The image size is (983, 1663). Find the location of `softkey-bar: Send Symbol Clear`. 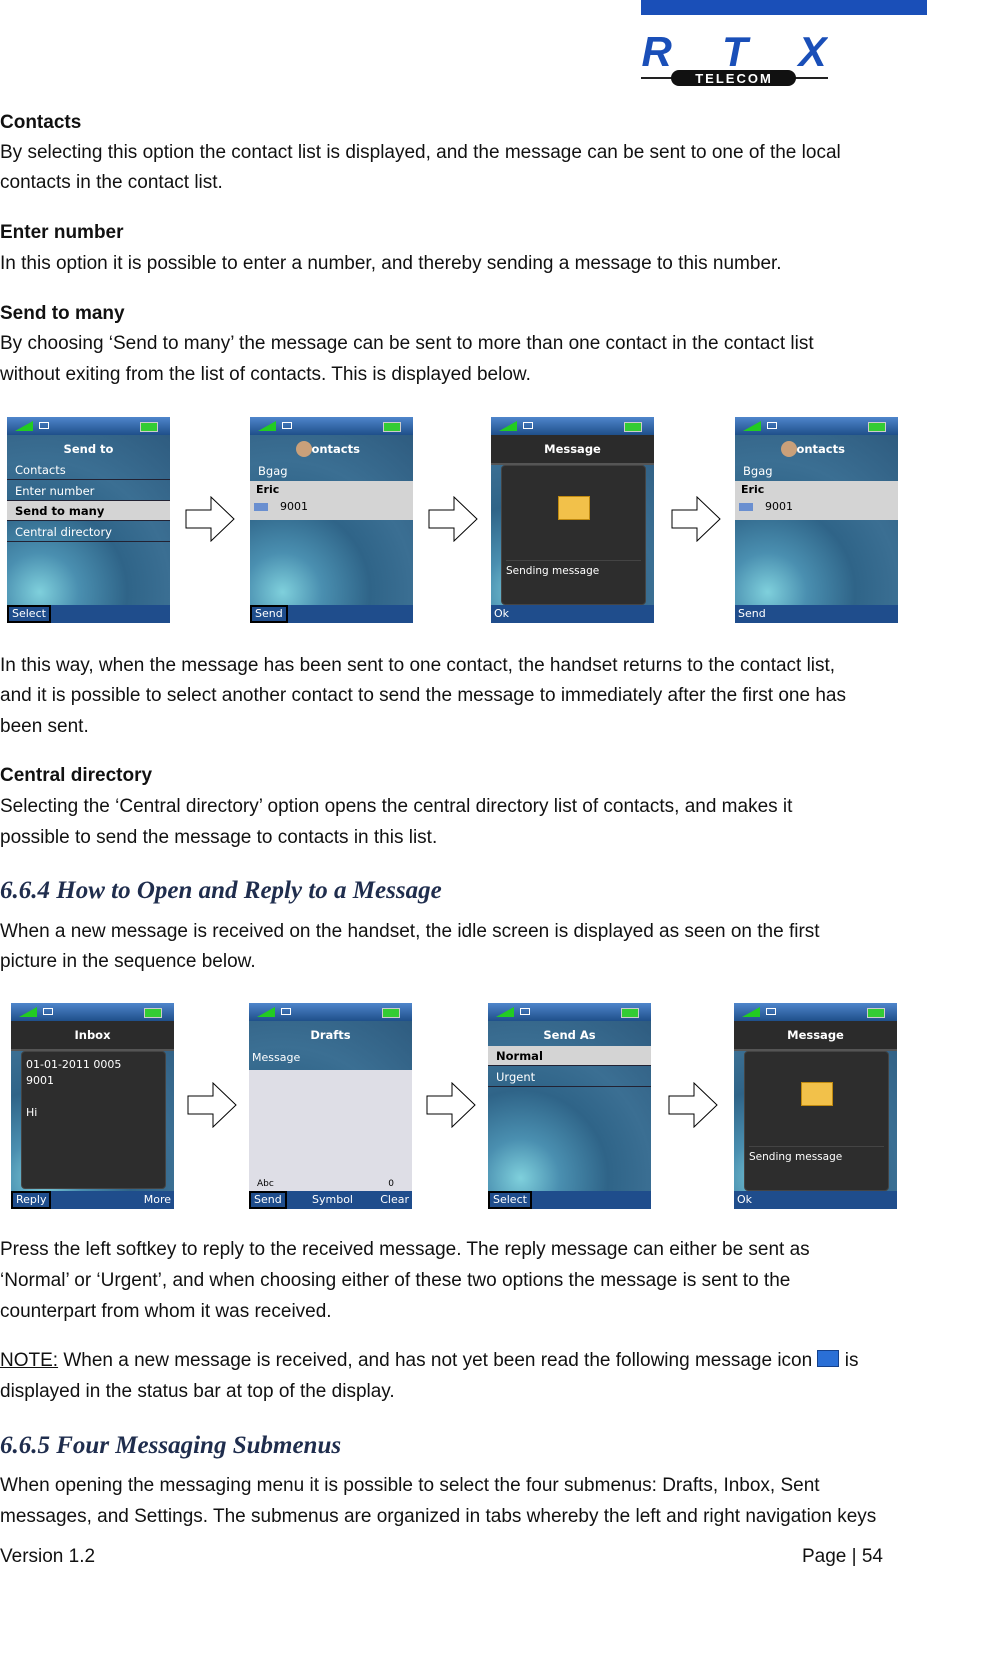

softkey-bar: Send Symbol Clear is located at coordinates (330, 1200).